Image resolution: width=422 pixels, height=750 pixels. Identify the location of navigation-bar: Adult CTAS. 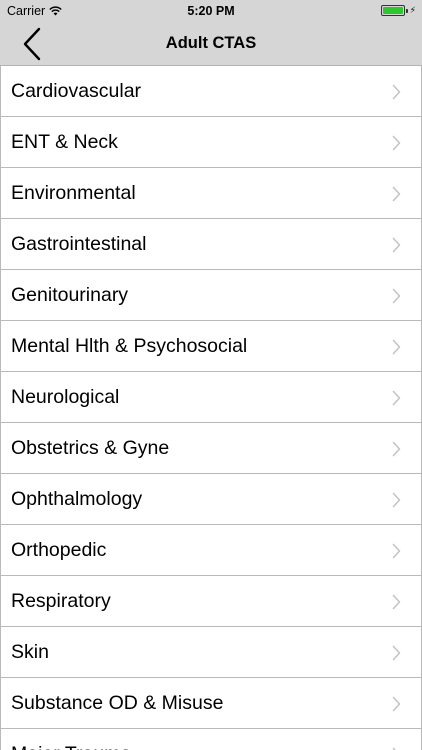
(211, 44).